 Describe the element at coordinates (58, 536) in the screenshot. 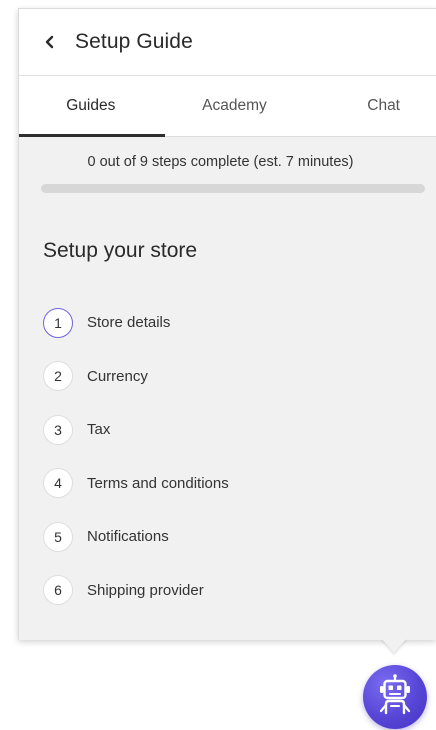

I see `step-number: 5` at that location.